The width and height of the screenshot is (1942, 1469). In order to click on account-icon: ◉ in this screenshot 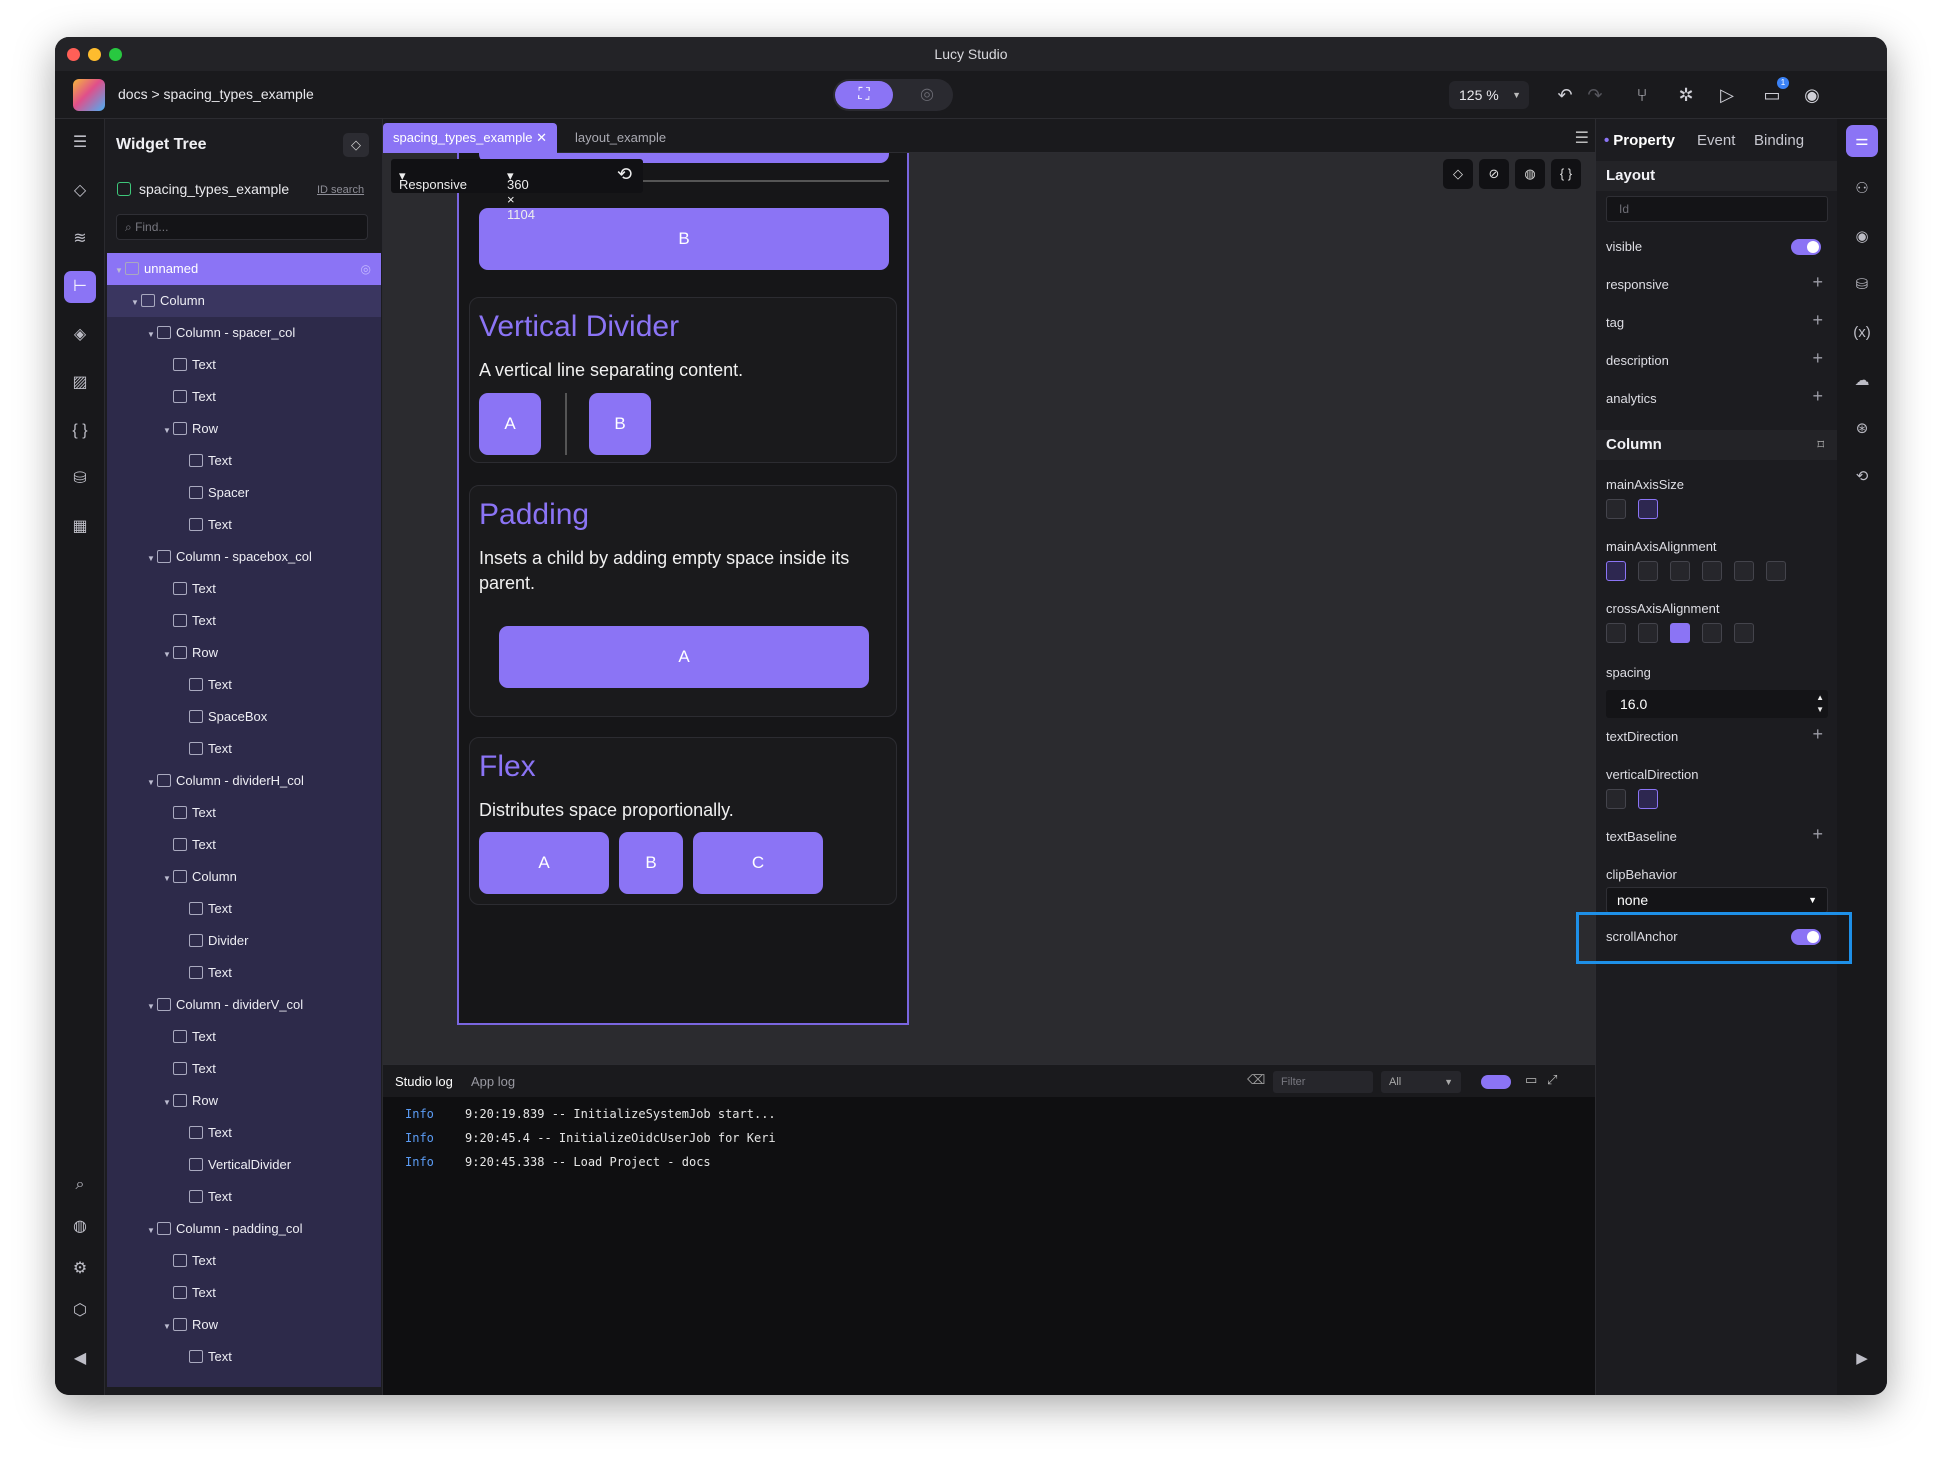, I will do `click(1812, 95)`.